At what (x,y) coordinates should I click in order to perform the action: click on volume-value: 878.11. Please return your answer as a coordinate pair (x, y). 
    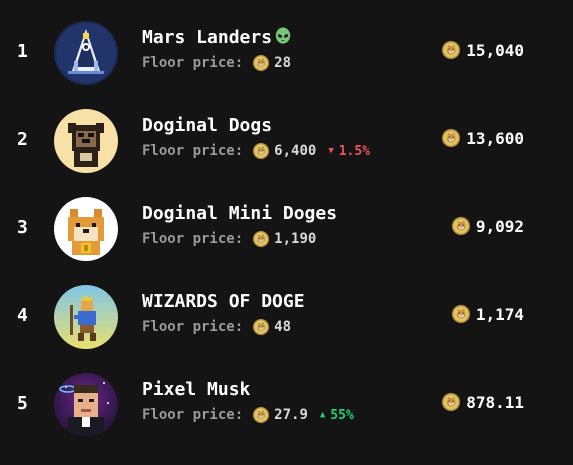
    Looking at the image, I should click on (495, 402).